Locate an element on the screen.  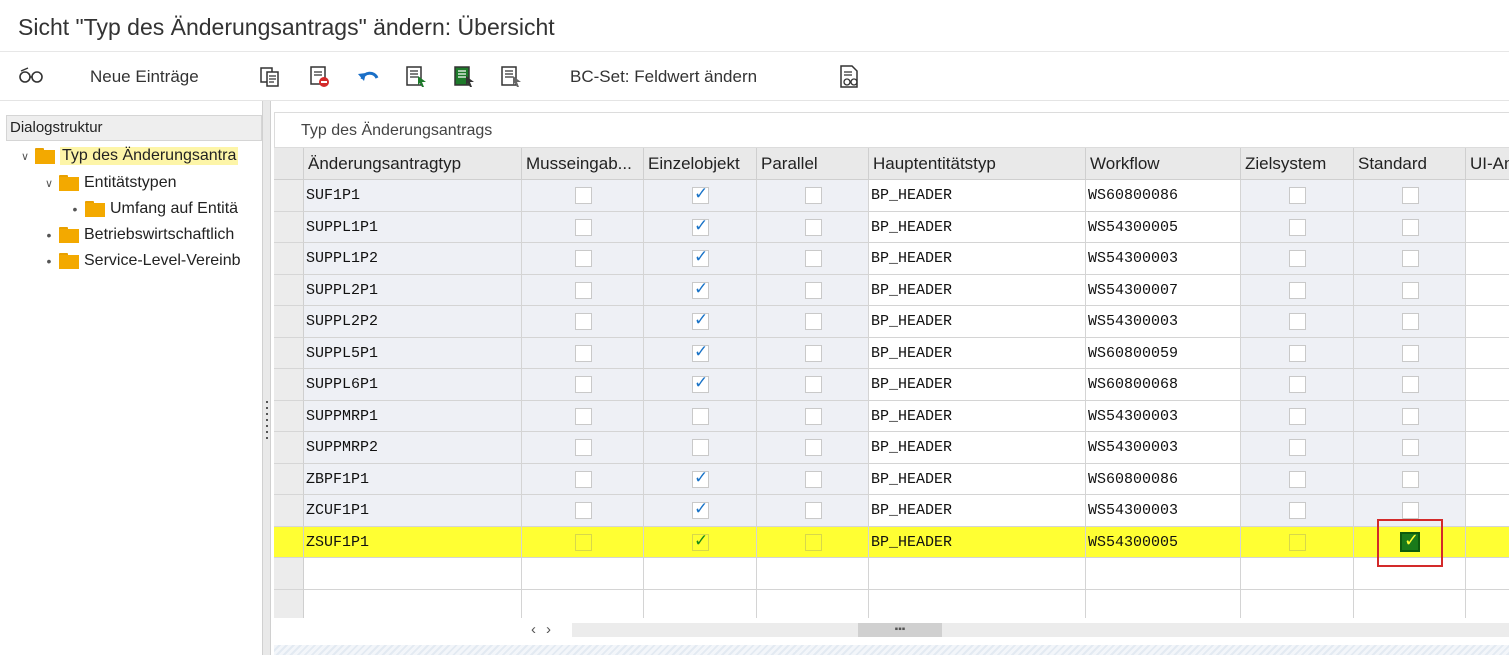
tree-item-umfang-auf-entitaet: • Umfang auf Entitä is located at coordinates (153, 209).